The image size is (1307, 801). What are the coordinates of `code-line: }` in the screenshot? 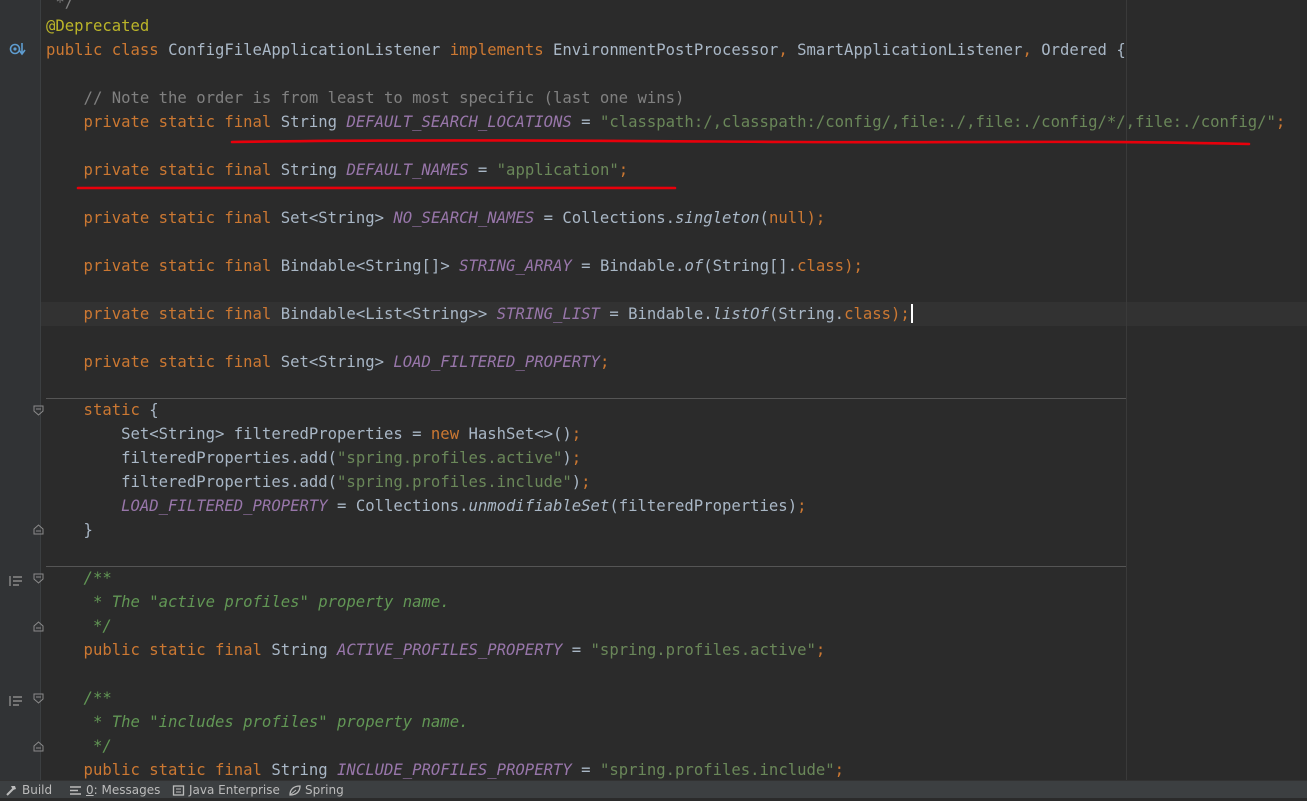 It's located at (69, 530).